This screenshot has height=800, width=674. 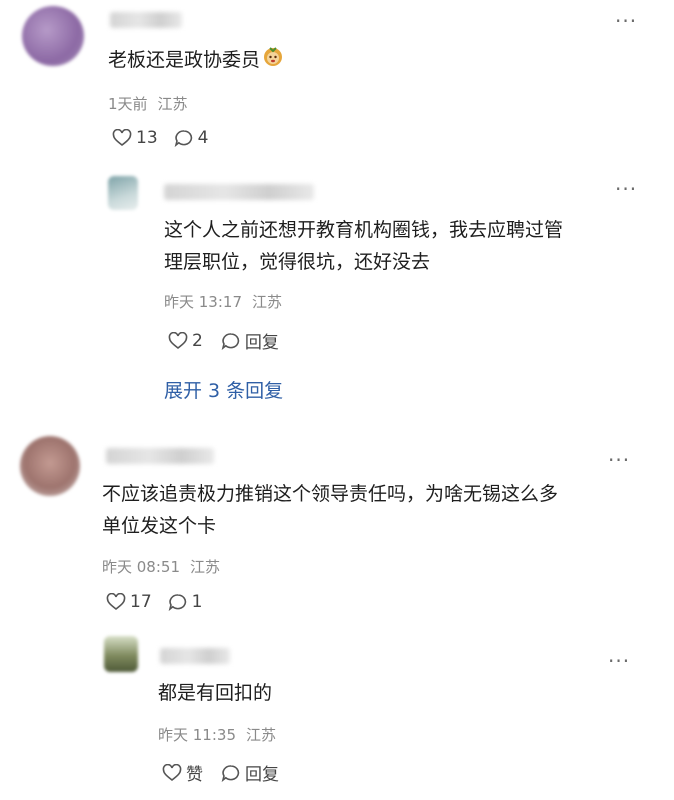 What do you see at coordinates (128, 104) in the screenshot?
I see `timestamp: 1天前` at bounding box center [128, 104].